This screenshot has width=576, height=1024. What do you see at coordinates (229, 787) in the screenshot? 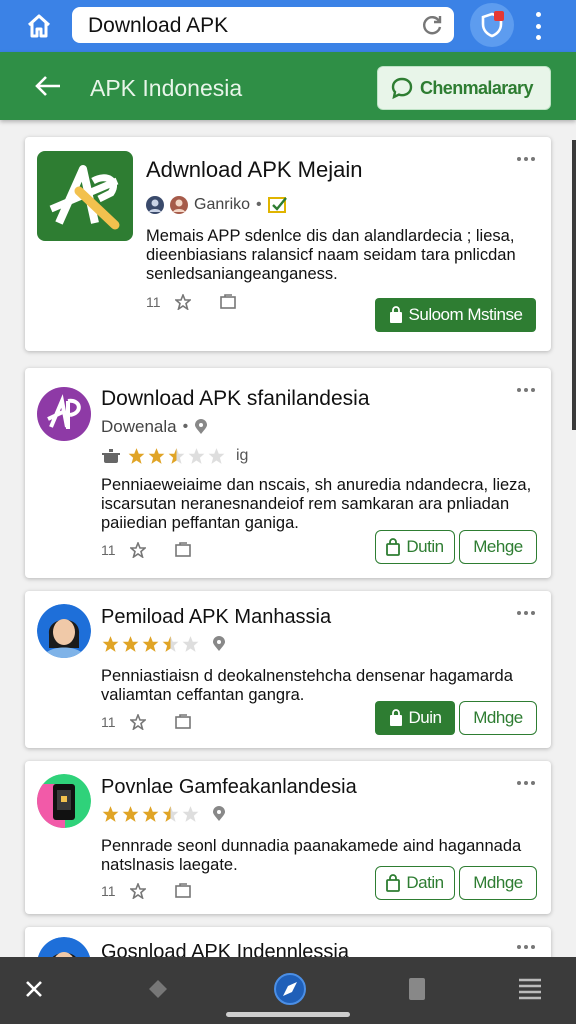
I see `app-title: Povnlae Gamfeakanlandesia` at bounding box center [229, 787].